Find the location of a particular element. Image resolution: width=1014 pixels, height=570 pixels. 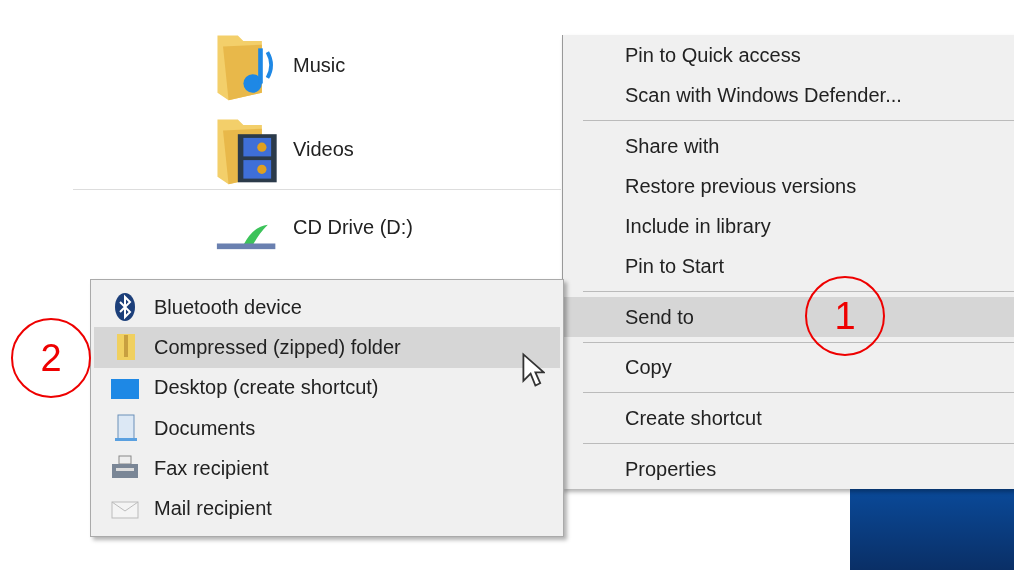

submenu-item: Mail recipient is located at coordinates (213, 509).